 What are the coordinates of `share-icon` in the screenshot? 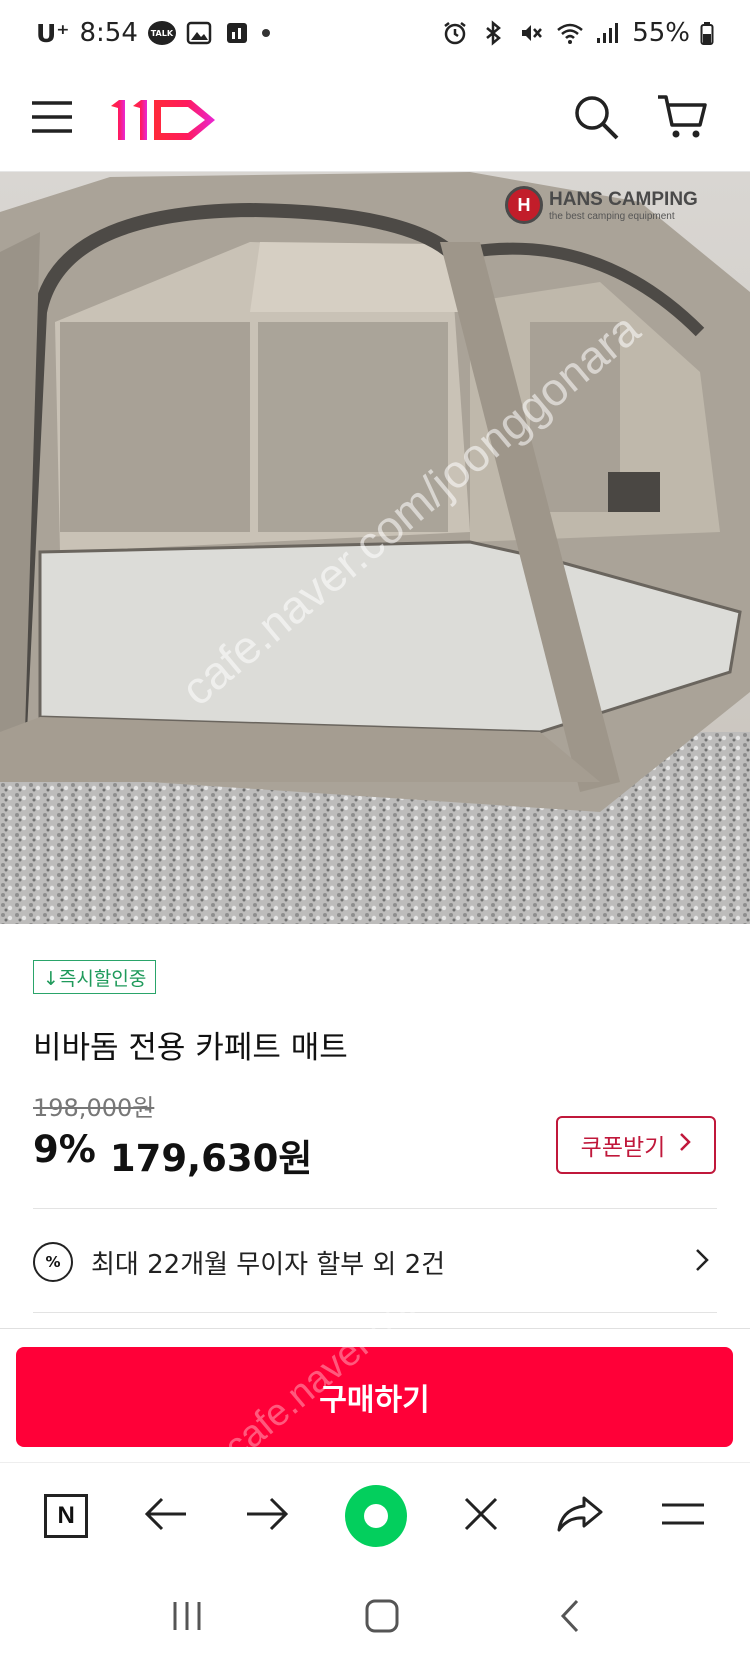 It's located at (580, 1516).